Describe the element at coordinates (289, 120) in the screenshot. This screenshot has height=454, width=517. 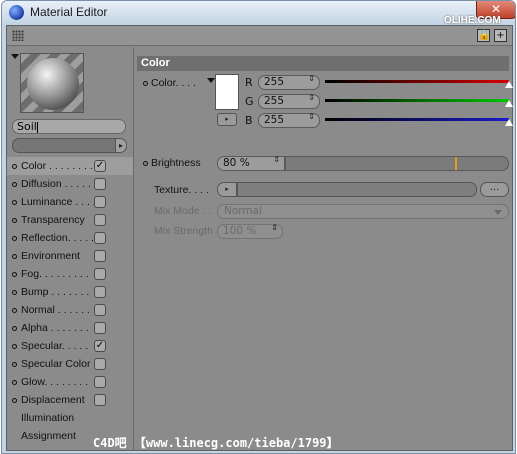
I see `b-value-field: 255 ⇕` at that location.